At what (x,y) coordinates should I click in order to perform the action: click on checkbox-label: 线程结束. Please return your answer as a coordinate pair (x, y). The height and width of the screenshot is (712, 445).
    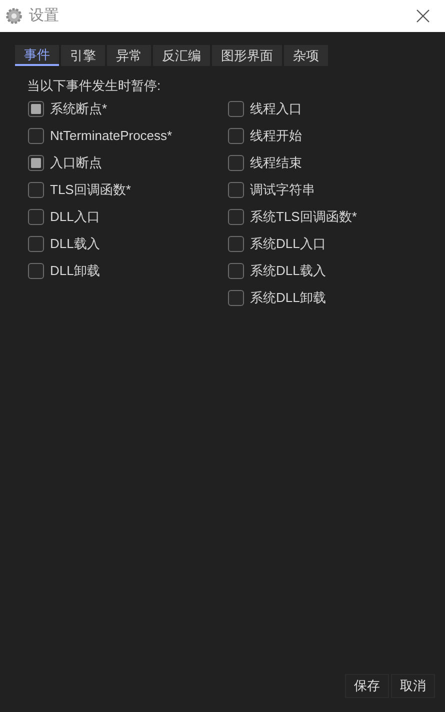
    Looking at the image, I should click on (276, 163).